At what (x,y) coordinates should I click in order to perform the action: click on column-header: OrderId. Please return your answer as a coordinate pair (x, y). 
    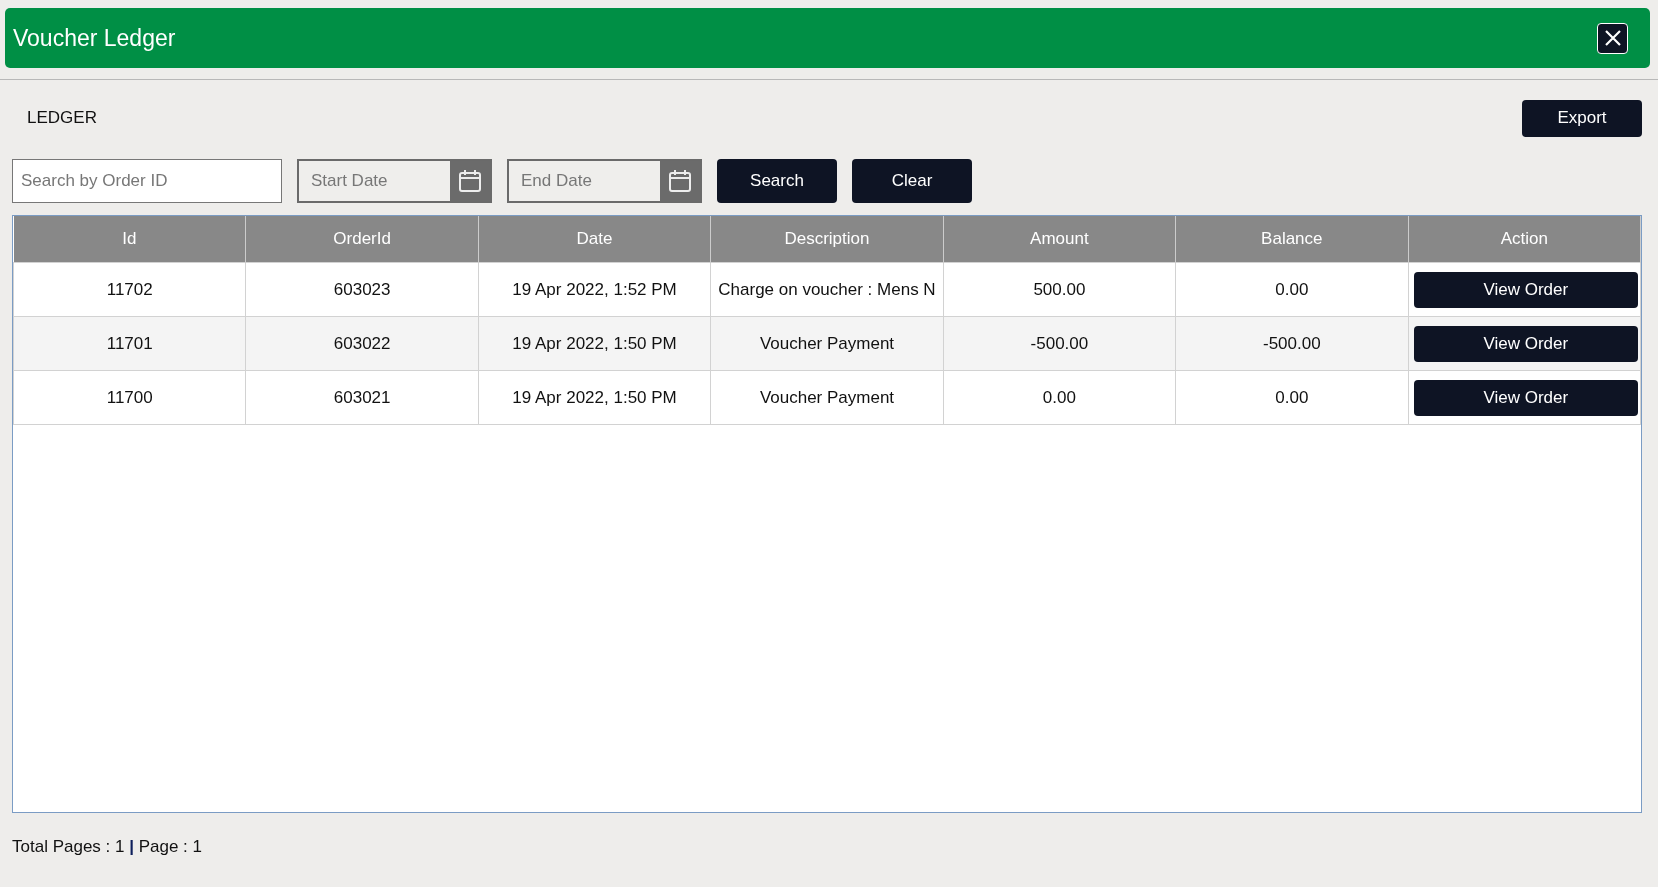
    Looking at the image, I should click on (362, 239).